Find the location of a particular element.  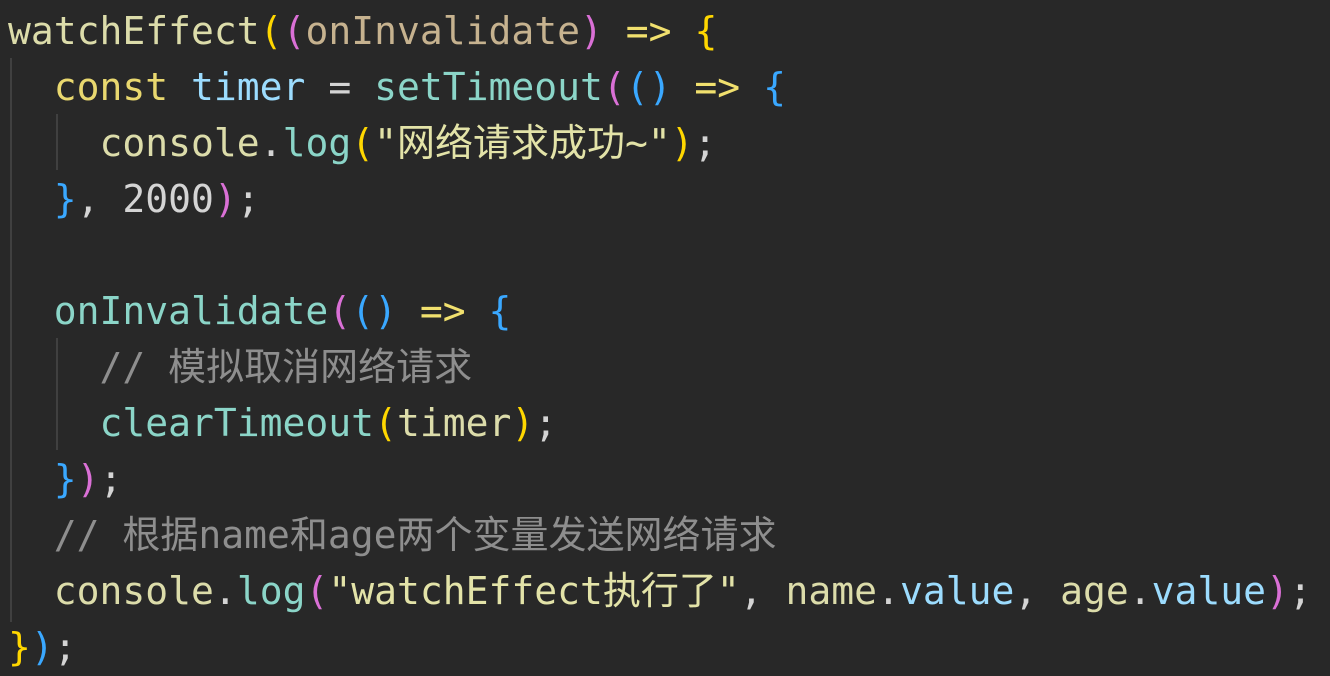

code-token: // 根据name和age两个变量发送网络请求 is located at coordinates (415, 535).